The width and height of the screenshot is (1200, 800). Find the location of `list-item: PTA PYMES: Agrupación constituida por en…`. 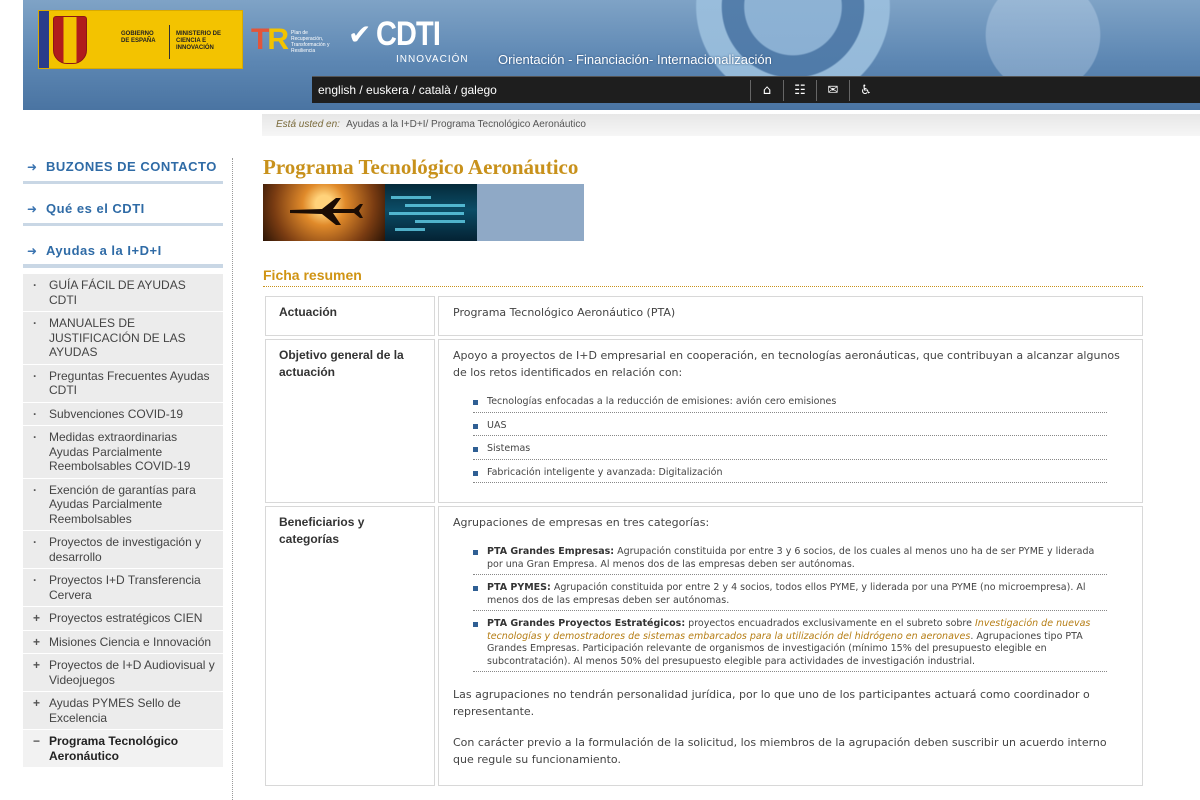

list-item: PTA PYMES: Agrupación constituida por en… is located at coordinates (790, 595).